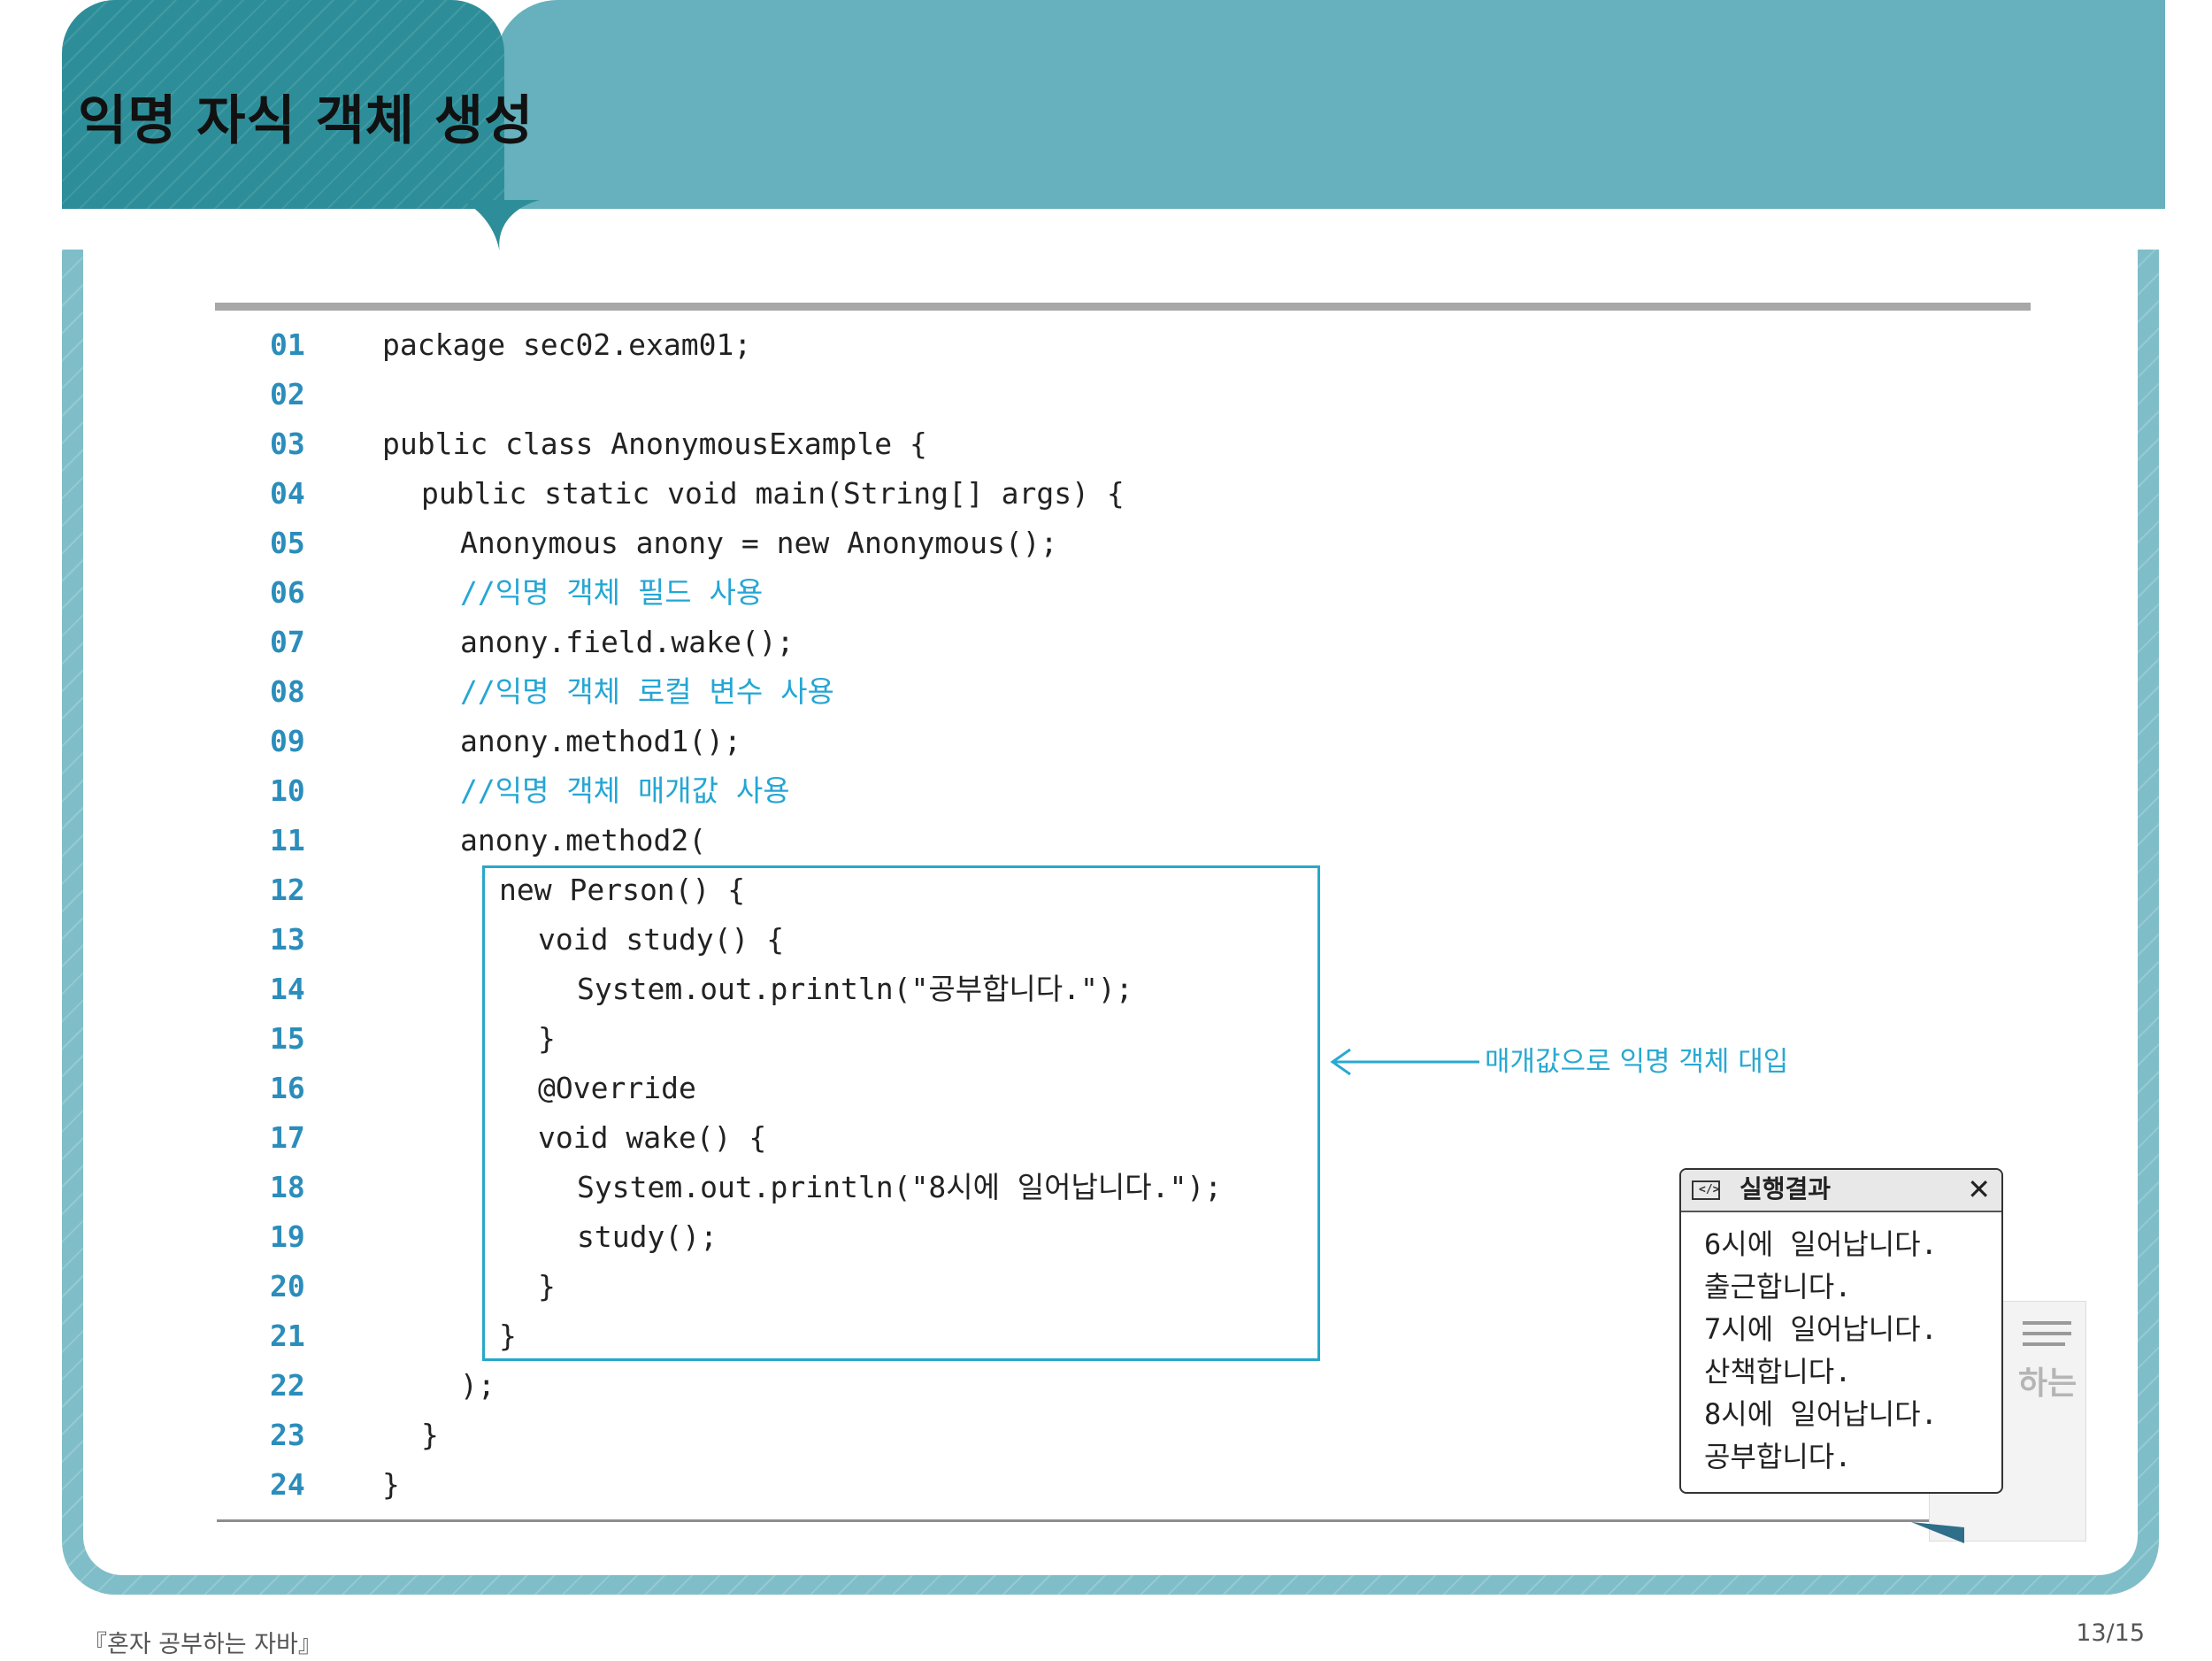  What do you see at coordinates (287, 1286) in the screenshot?
I see `line-number: 20` at bounding box center [287, 1286].